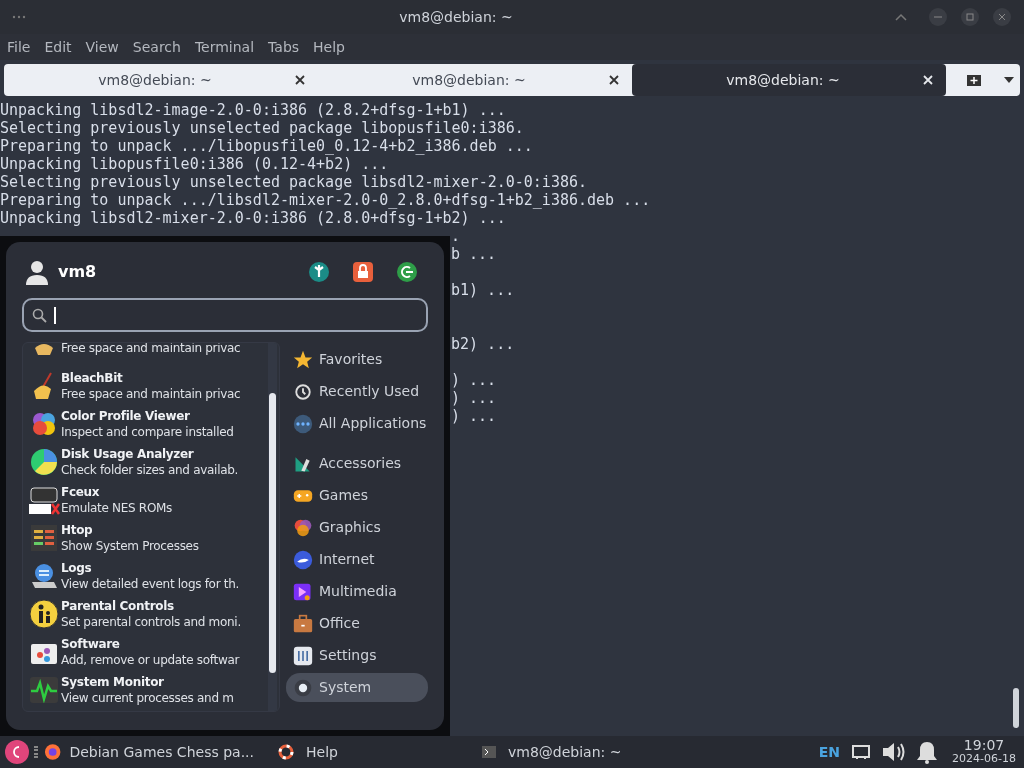 This screenshot has height=768, width=1024. I want to click on start-menu-icon, so click(17, 752).